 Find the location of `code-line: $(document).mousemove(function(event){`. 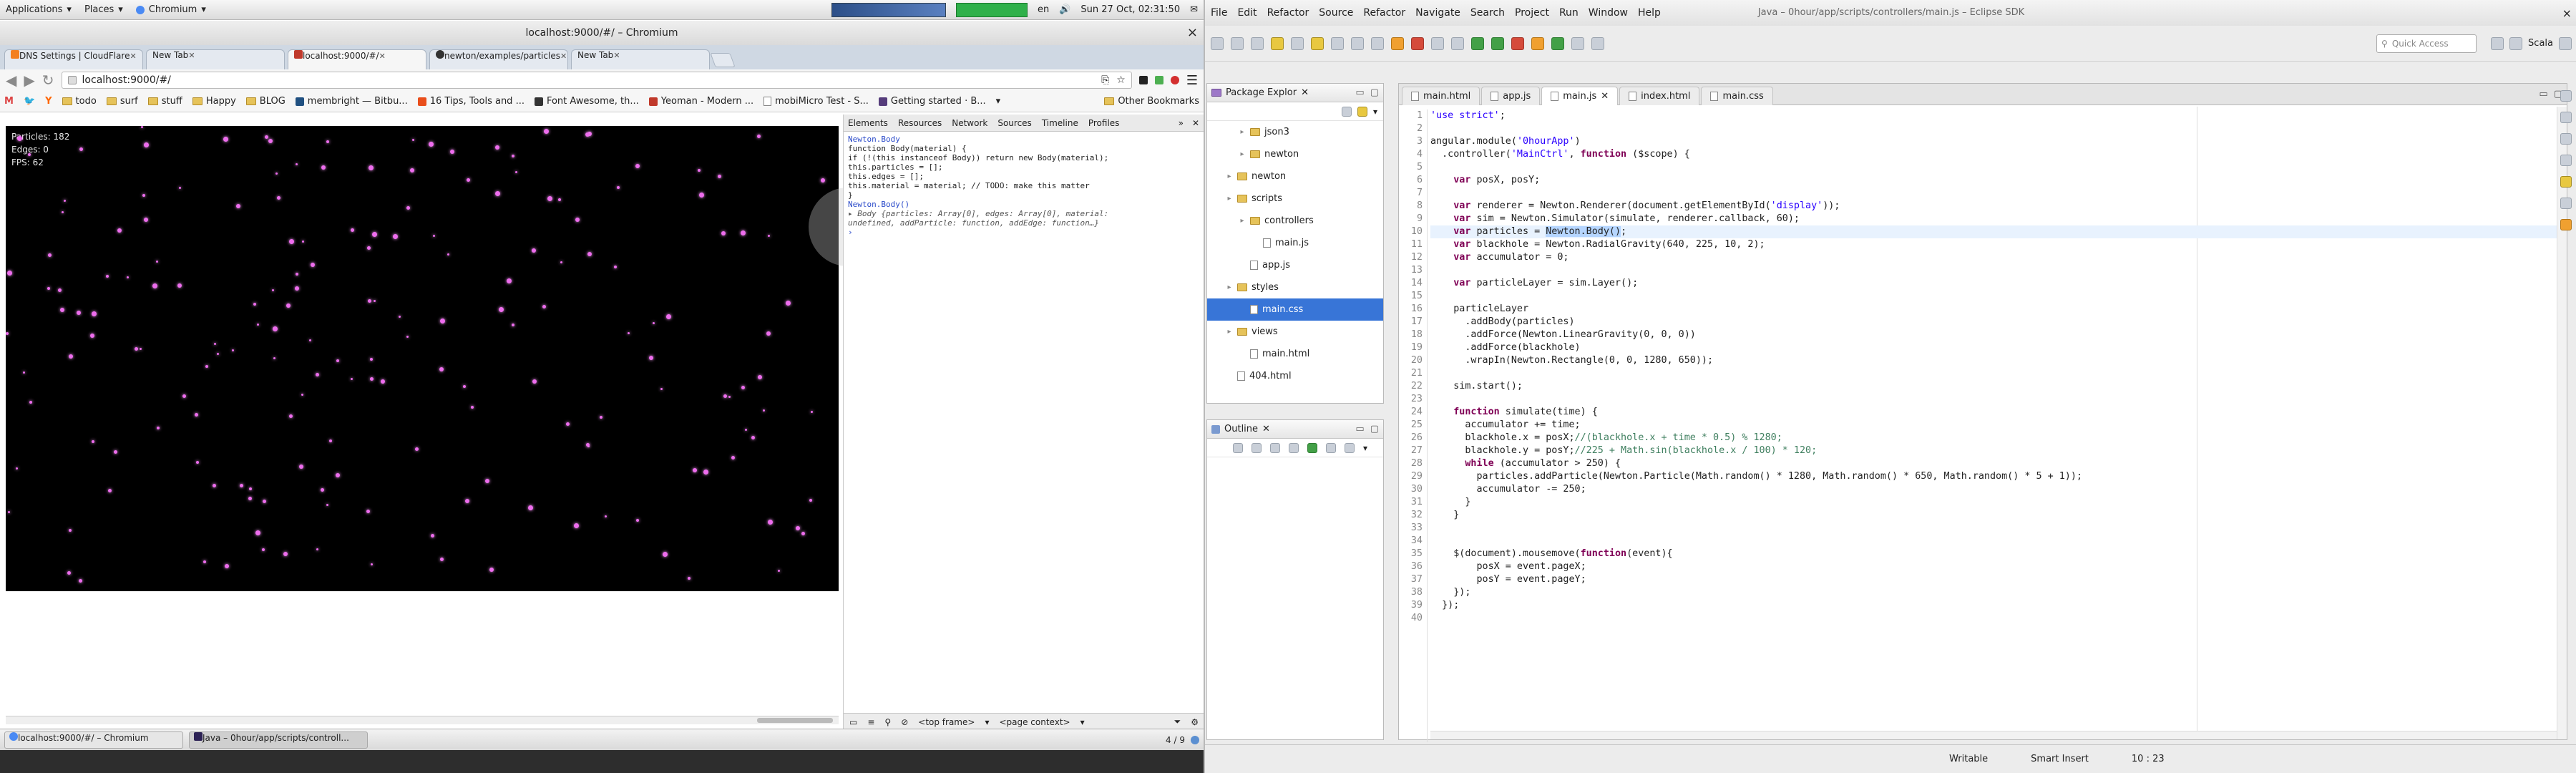

code-line: $(document).mousemove(function(event){ is located at coordinates (1998, 554).